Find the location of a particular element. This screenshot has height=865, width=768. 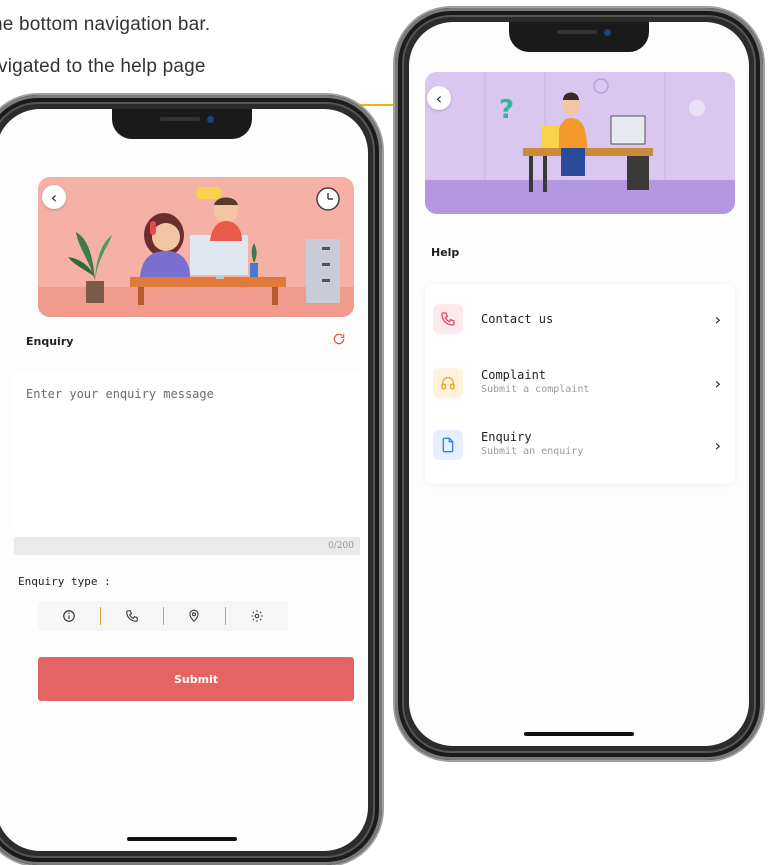

caption-line-1: he bottom navigation bar. is located at coordinates (105, 24).